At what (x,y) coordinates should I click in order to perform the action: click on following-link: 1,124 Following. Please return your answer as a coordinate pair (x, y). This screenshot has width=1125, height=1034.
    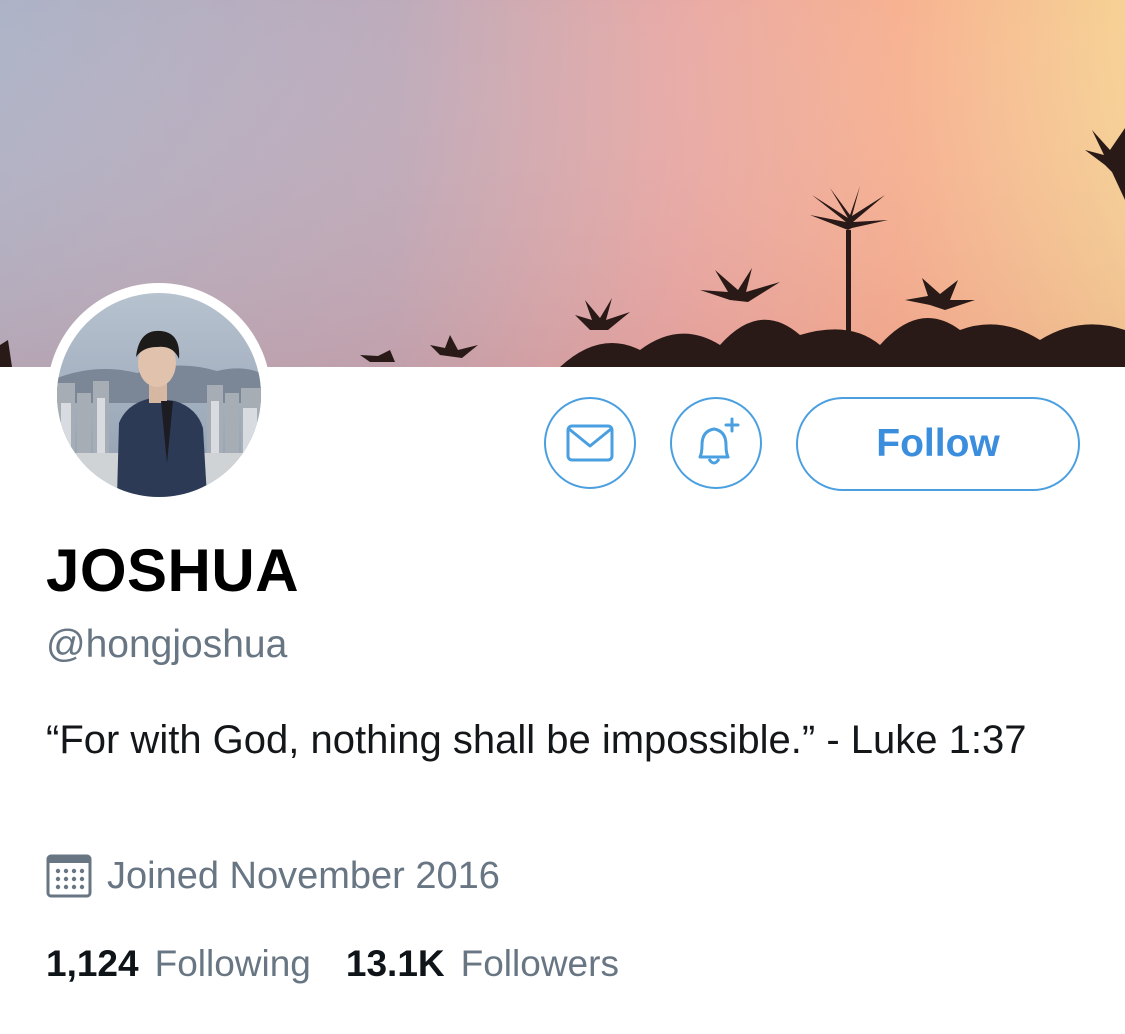
    Looking at the image, I should click on (178, 964).